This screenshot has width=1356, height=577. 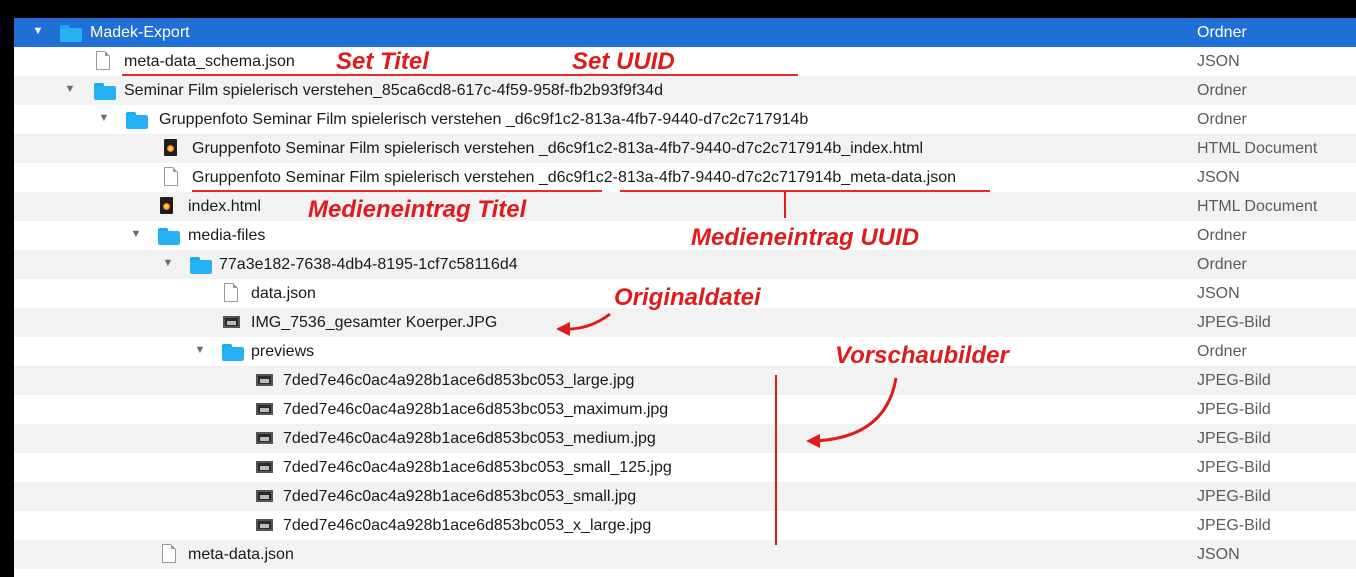 I want to click on list-row: ▼ previews Ordner, so click(x=685, y=351).